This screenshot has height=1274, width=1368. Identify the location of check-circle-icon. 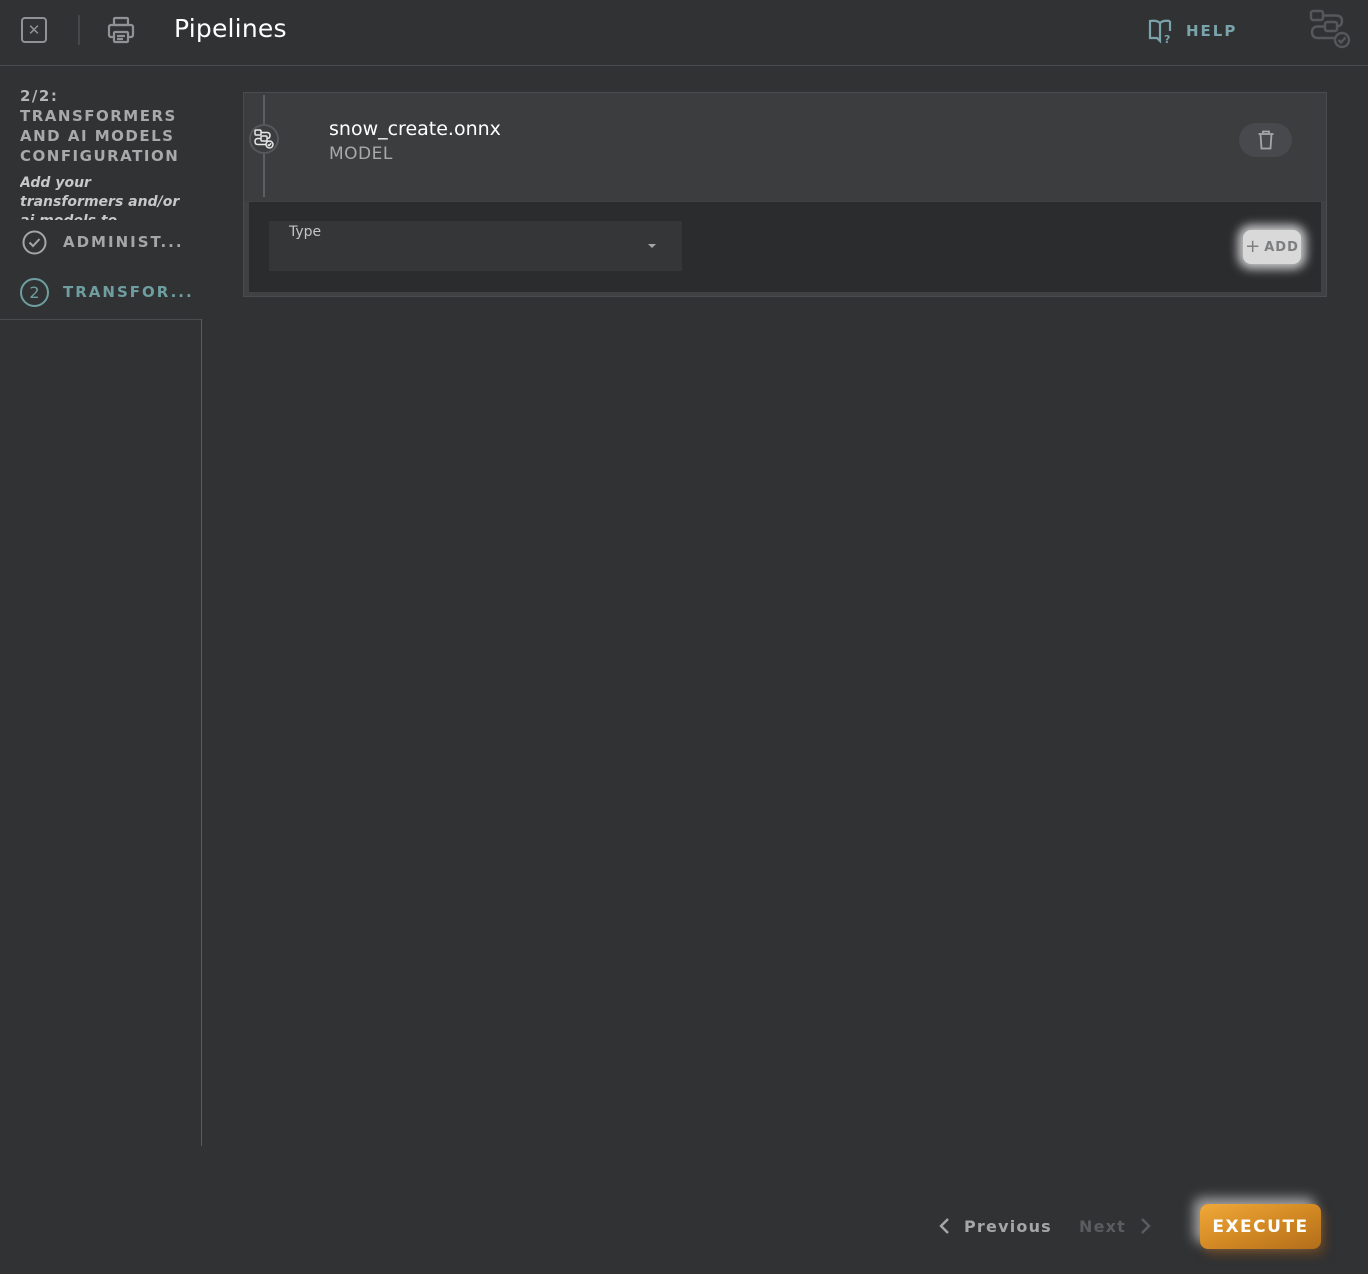
(34, 242).